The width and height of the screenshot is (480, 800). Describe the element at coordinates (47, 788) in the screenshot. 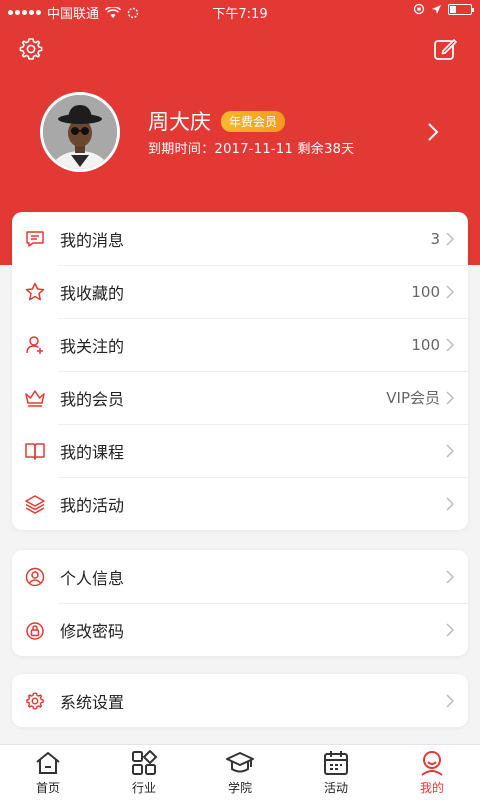

I see `tab-label: 首页` at that location.